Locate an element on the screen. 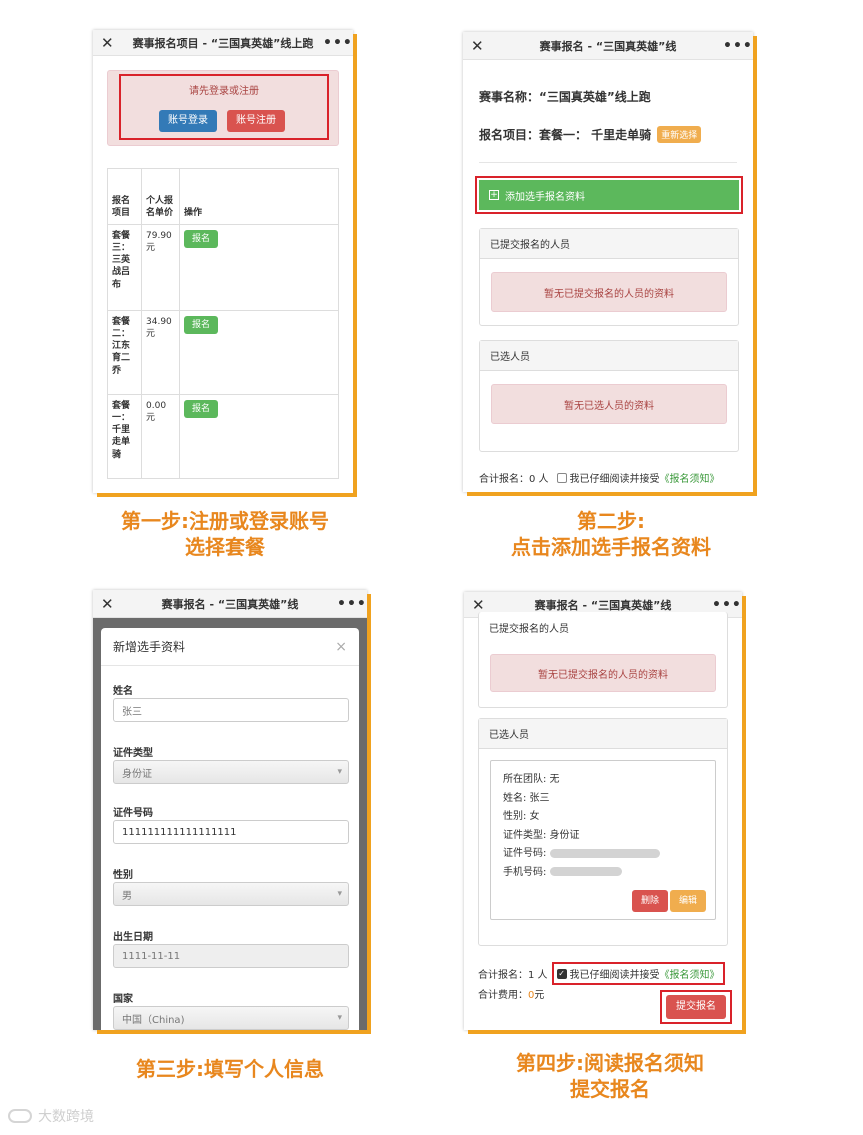 This screenshot has width=863, height=1135. person-id-type: 证件类型: 身份证 is located at coordinates (541, 835).